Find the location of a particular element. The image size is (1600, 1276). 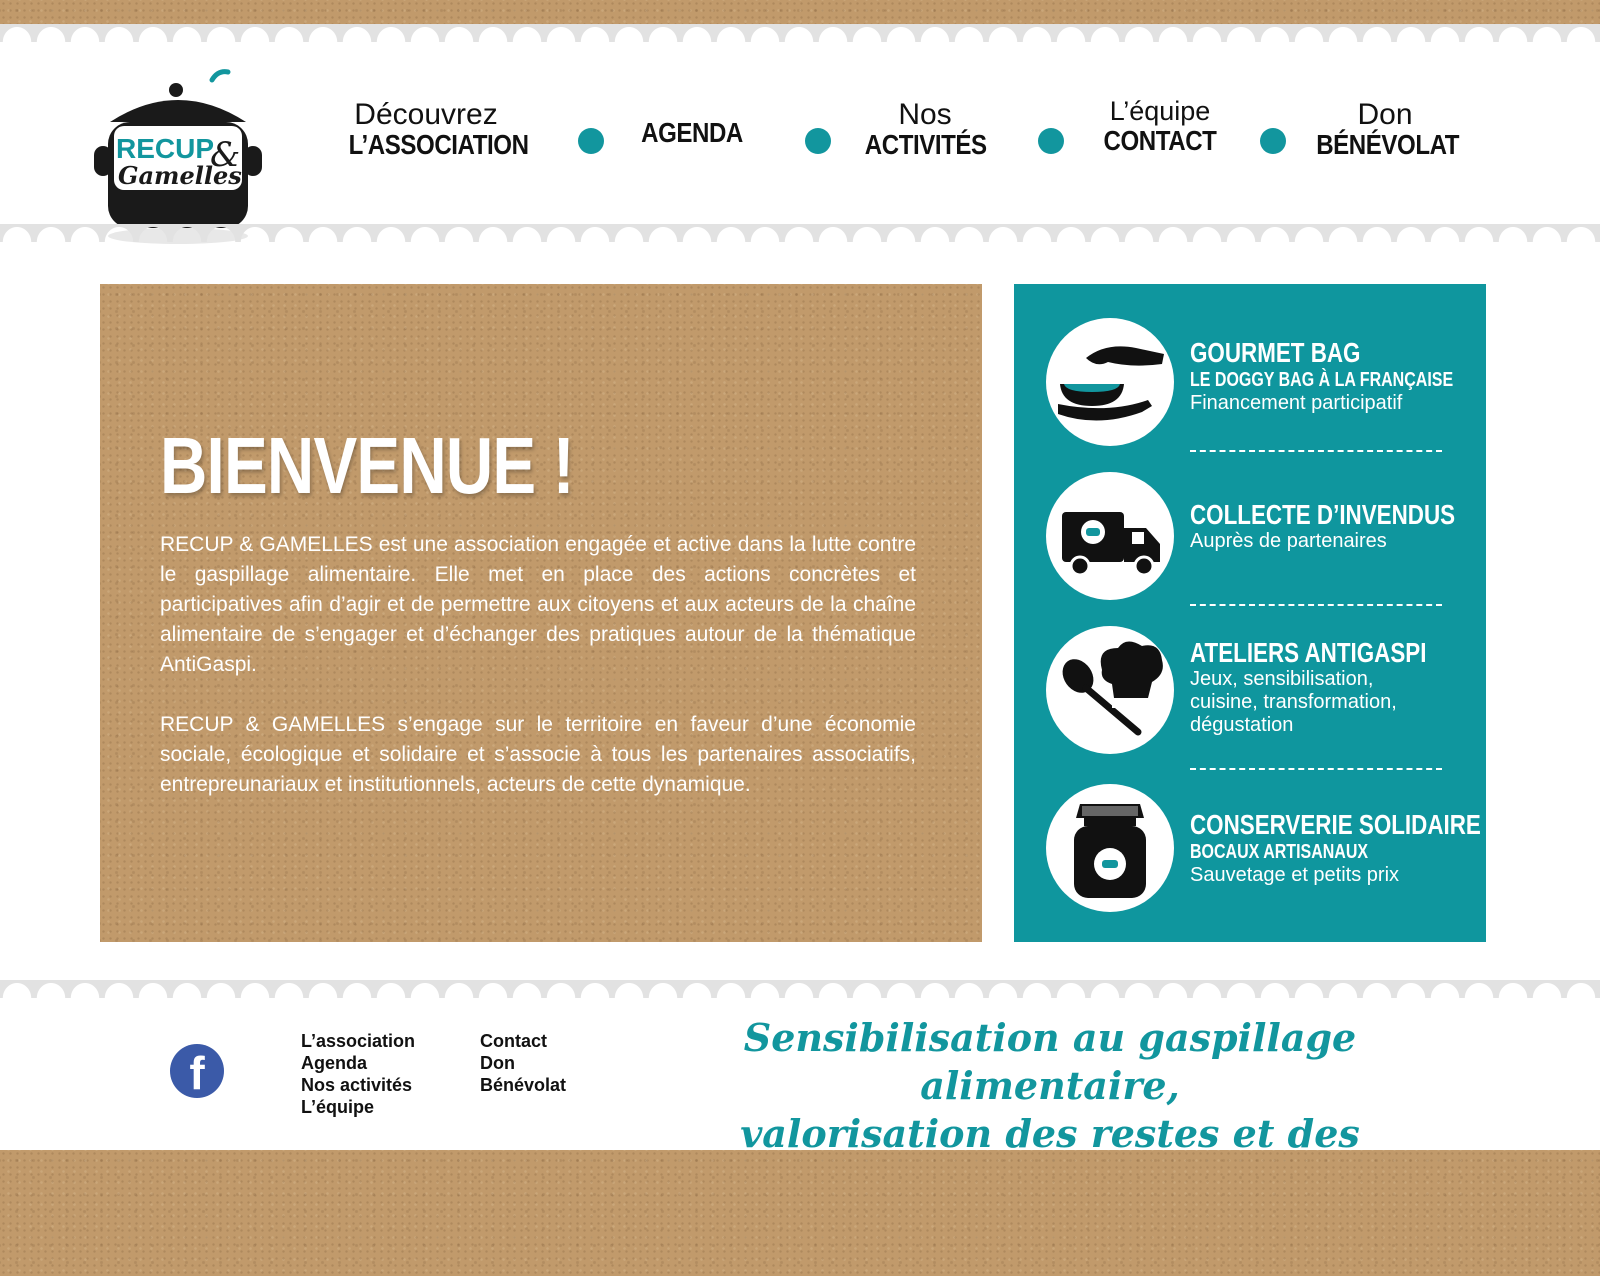

nav-item-association: Découvrez L’ASSOCIATION is located at coordinates (432, 129).